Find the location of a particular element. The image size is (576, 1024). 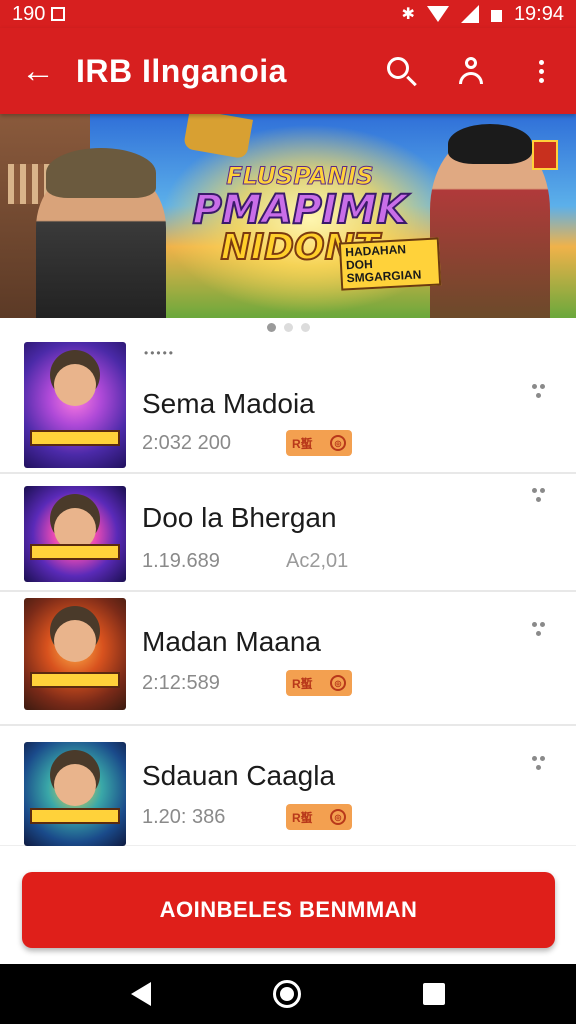

search-button is located at coordinates (401, 71).